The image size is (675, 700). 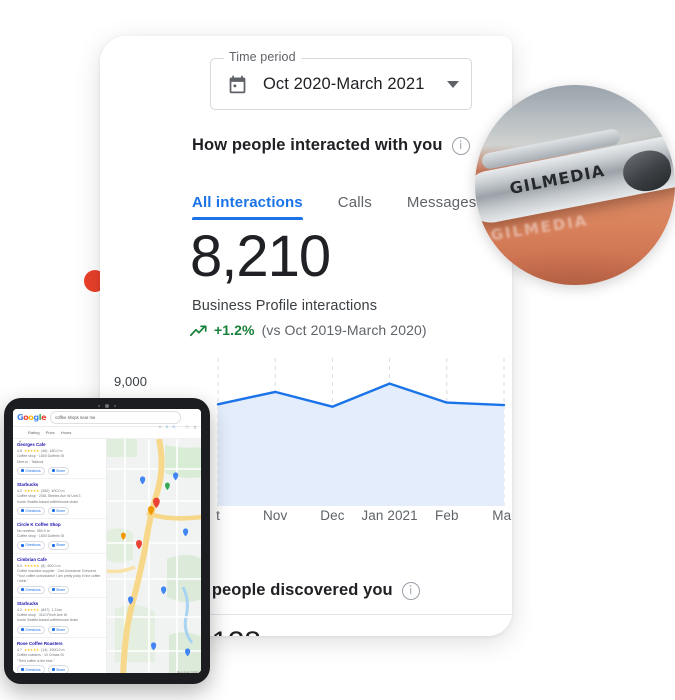 I want to click on listing-distance: 600.0 m, so click(x=54, y=565).